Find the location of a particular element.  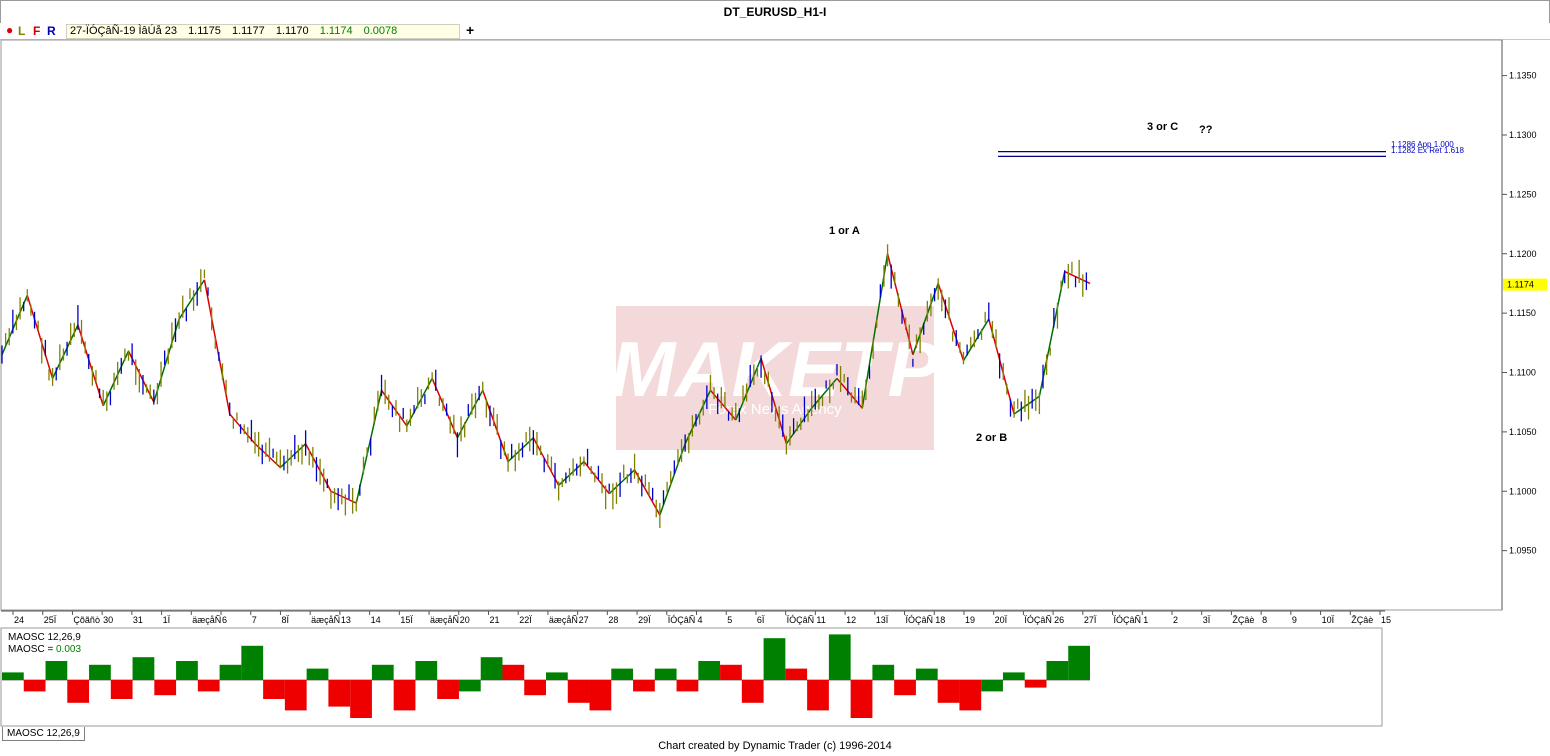

x-tick-label: 4 is located at coordinates (700, 620).